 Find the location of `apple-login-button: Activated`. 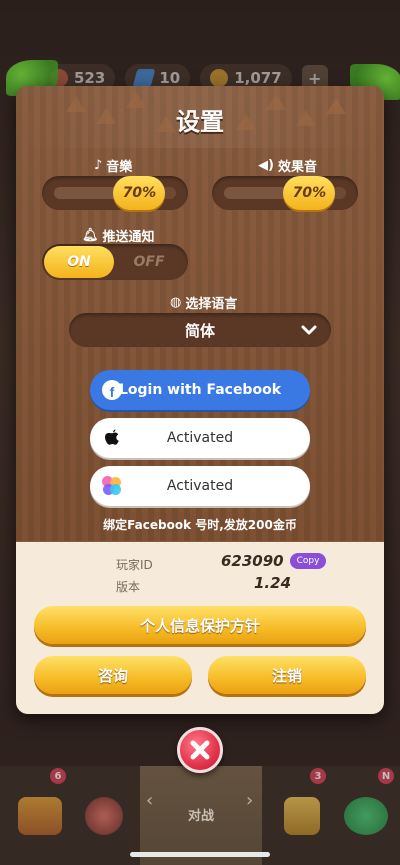

apple-login-button: Activated is located at coordinates (200, 438).